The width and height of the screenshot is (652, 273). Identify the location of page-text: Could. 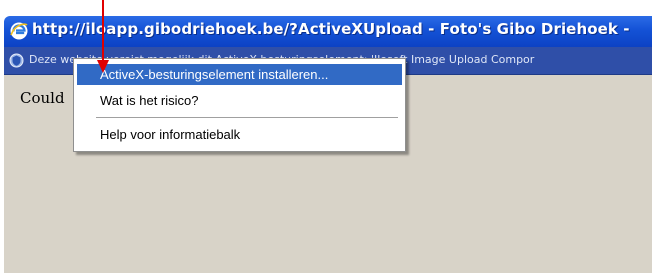
(42, 98).